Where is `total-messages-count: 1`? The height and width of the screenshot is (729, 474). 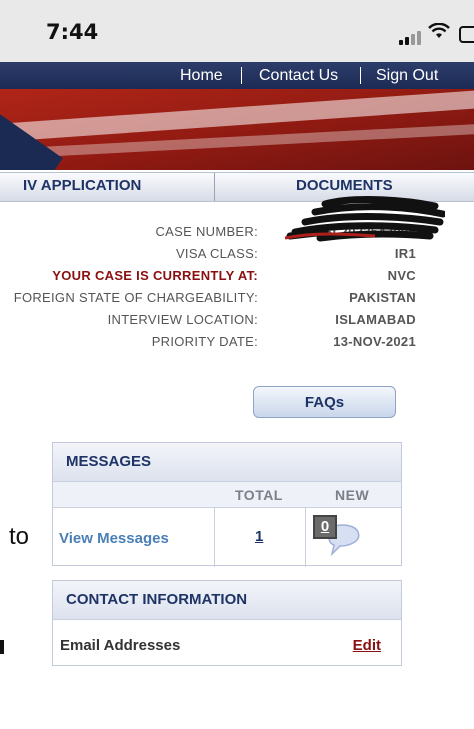 total-messages-count: 1 is located at coordinates (259, 536).